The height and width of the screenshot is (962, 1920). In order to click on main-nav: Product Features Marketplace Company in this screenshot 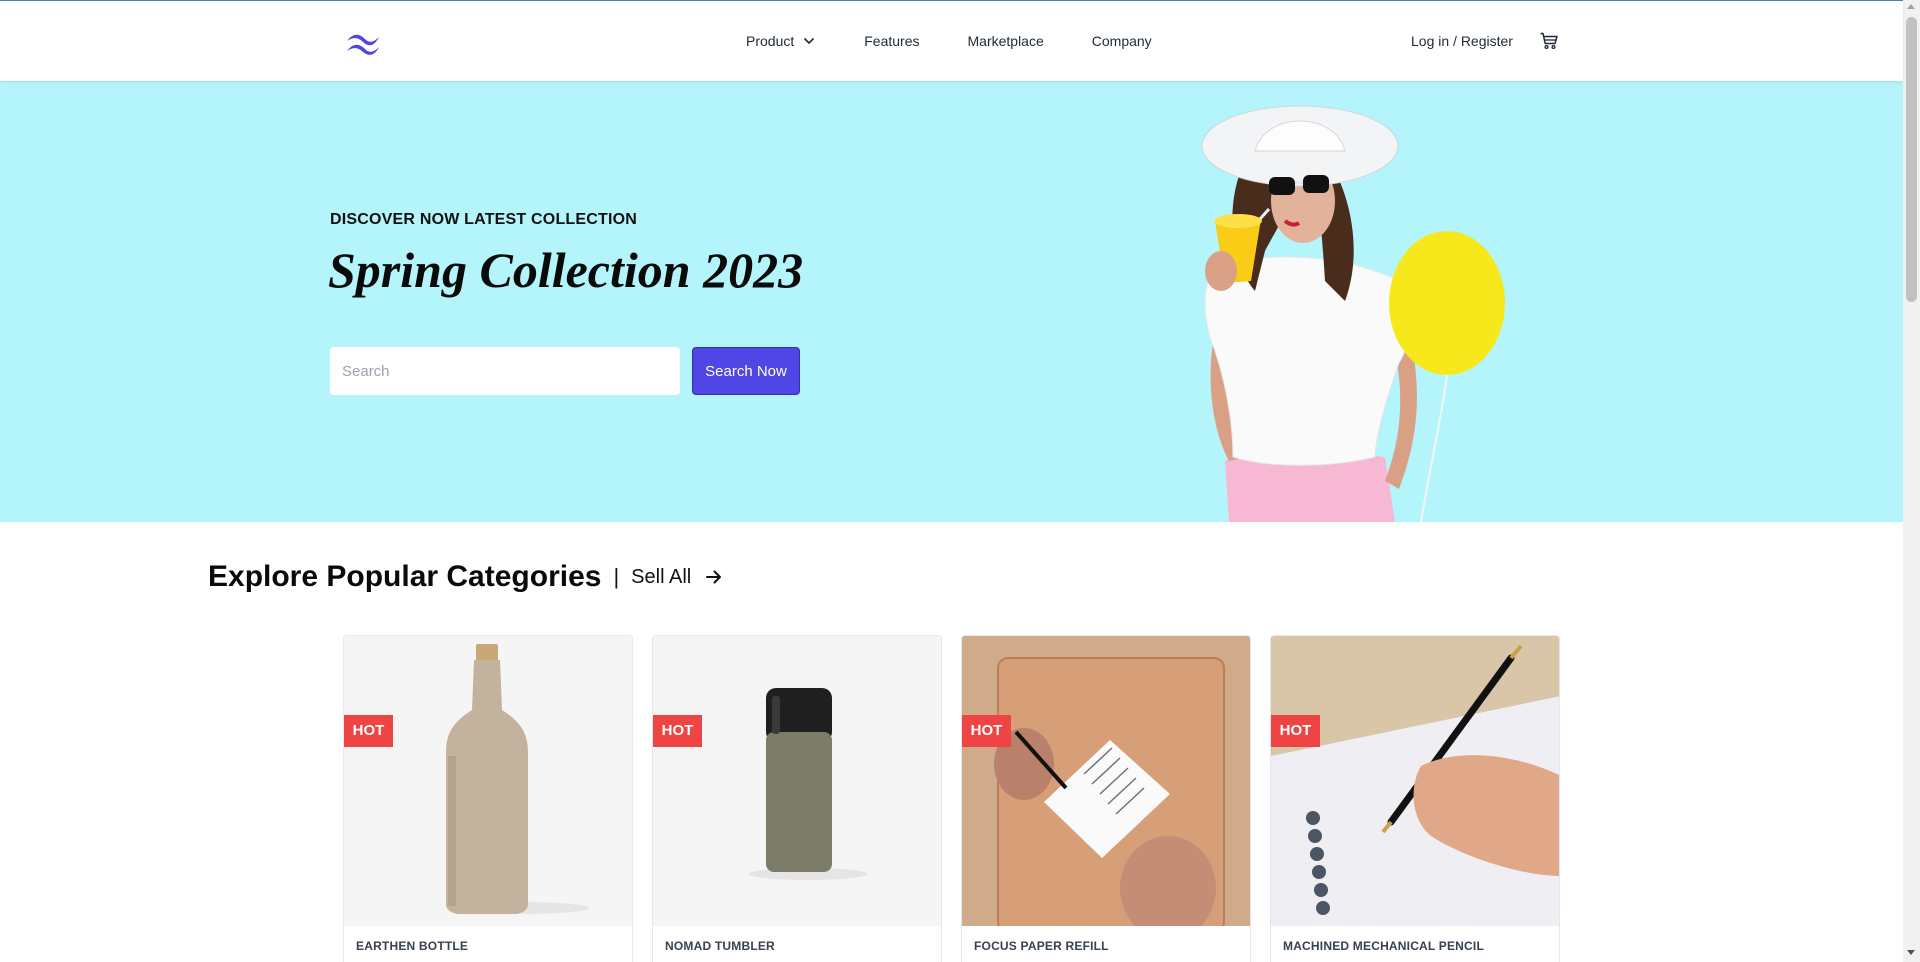, I will do `click(973, 41)`.